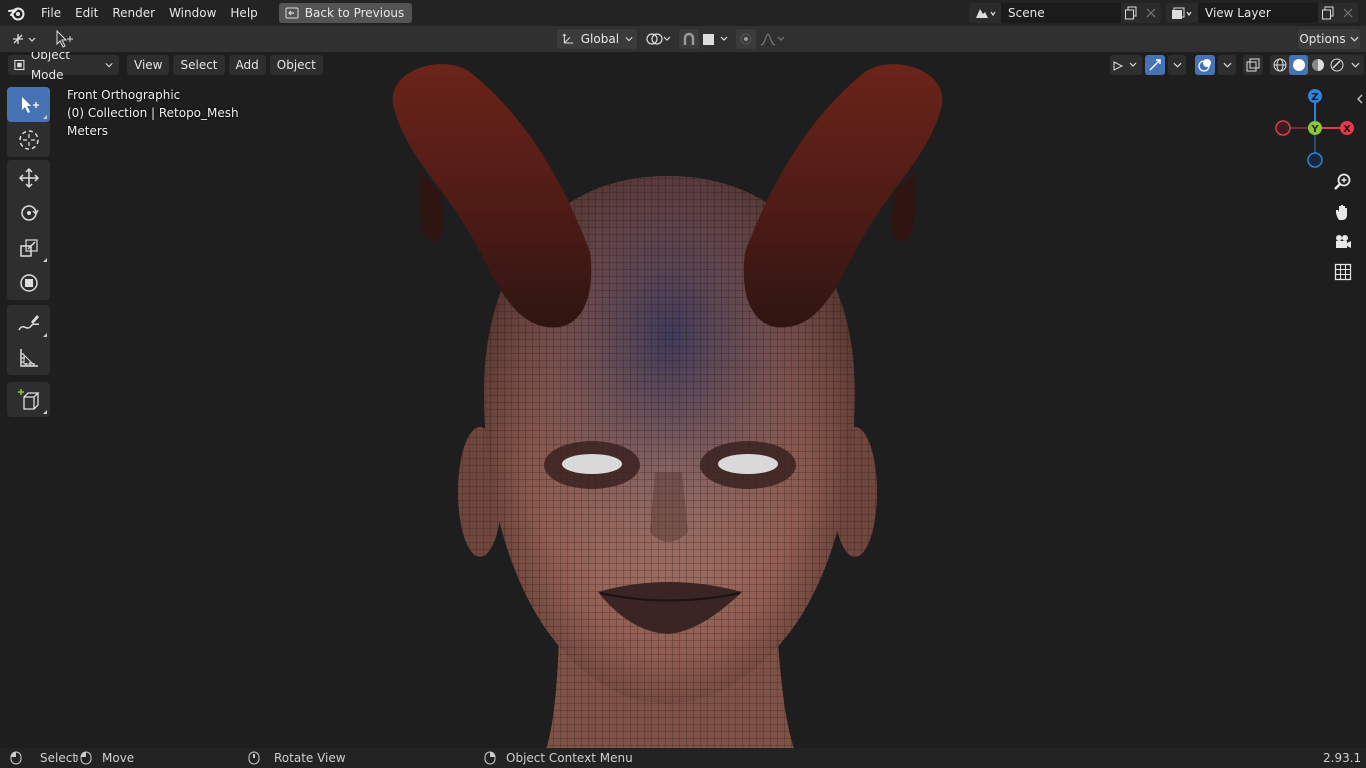 Image resolution: width=1366 pixels, height=768 pixels. I want to click on mouse-right-icon, so click(490, 758).